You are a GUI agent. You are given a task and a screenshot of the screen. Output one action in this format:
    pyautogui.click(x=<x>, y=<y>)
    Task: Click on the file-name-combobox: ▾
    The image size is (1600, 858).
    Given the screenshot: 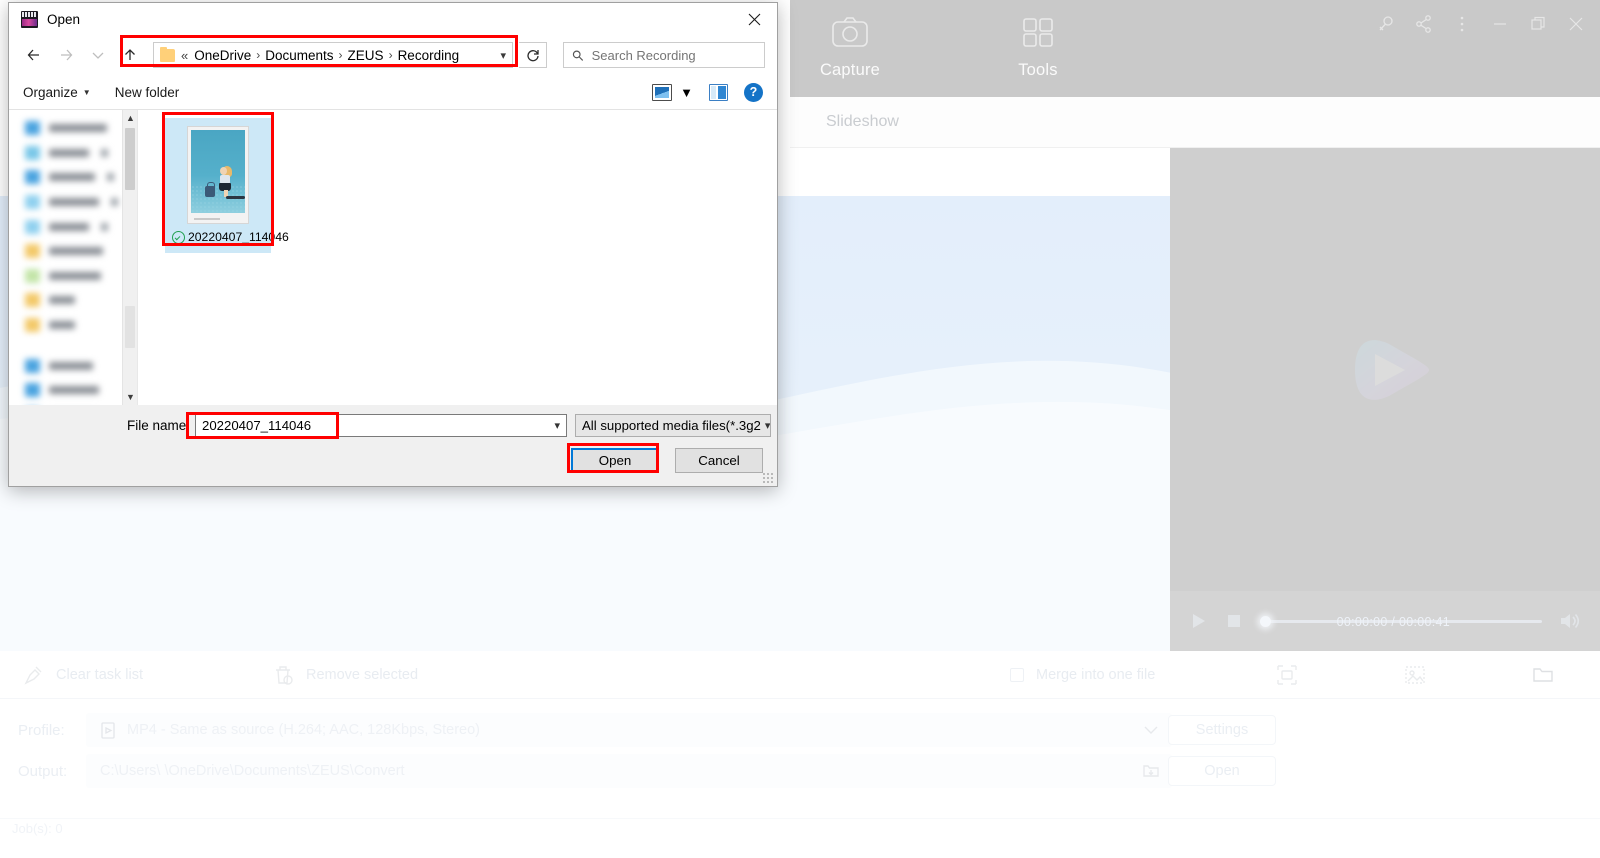 What is the action you would take?
    pyautogui.click(x=381, y=425)
    